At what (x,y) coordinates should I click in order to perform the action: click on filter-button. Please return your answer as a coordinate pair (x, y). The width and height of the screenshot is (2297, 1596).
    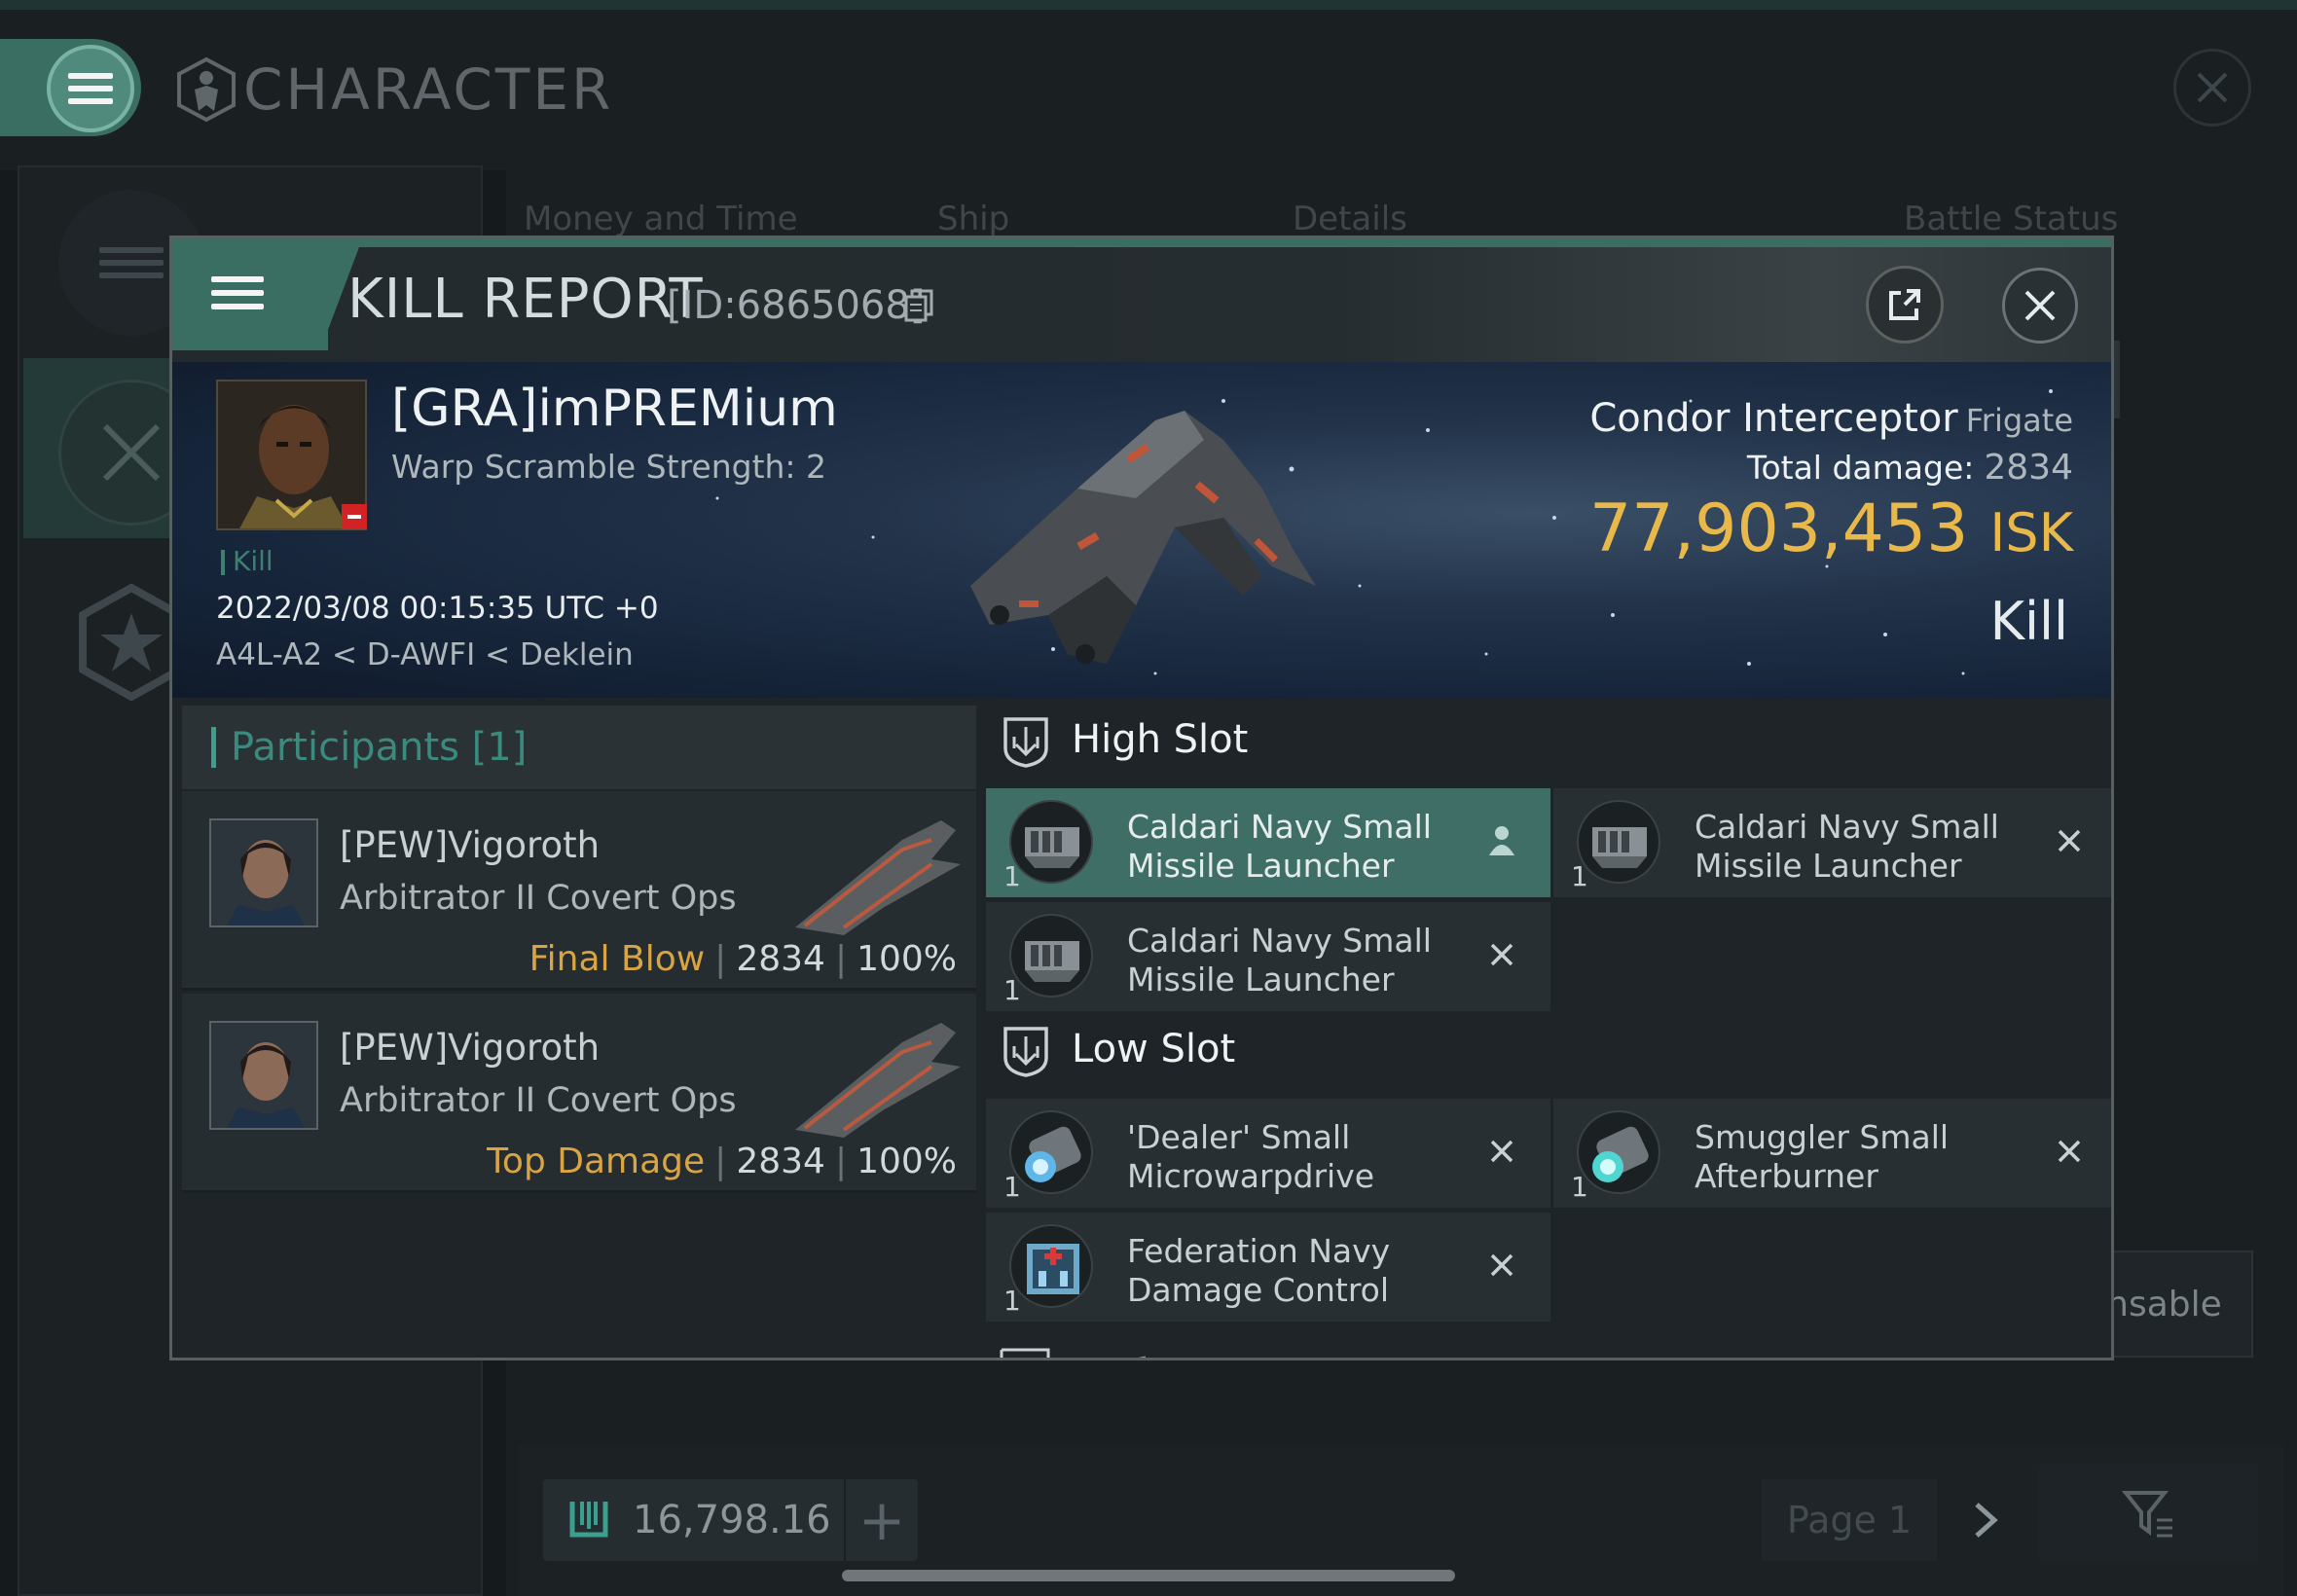
    Looking at the image, I should click on (2148, 1513).